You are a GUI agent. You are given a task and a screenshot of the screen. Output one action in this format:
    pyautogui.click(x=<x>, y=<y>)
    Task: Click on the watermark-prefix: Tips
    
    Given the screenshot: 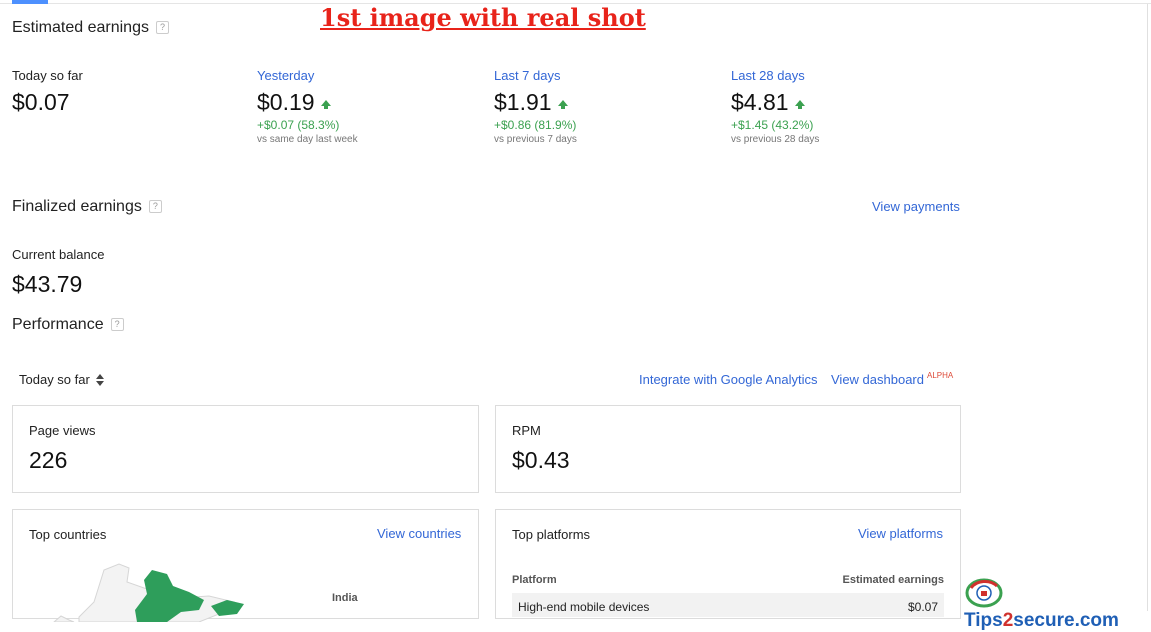 What is the action you would take?
    pyautogui.click(x=983, y=620)
    